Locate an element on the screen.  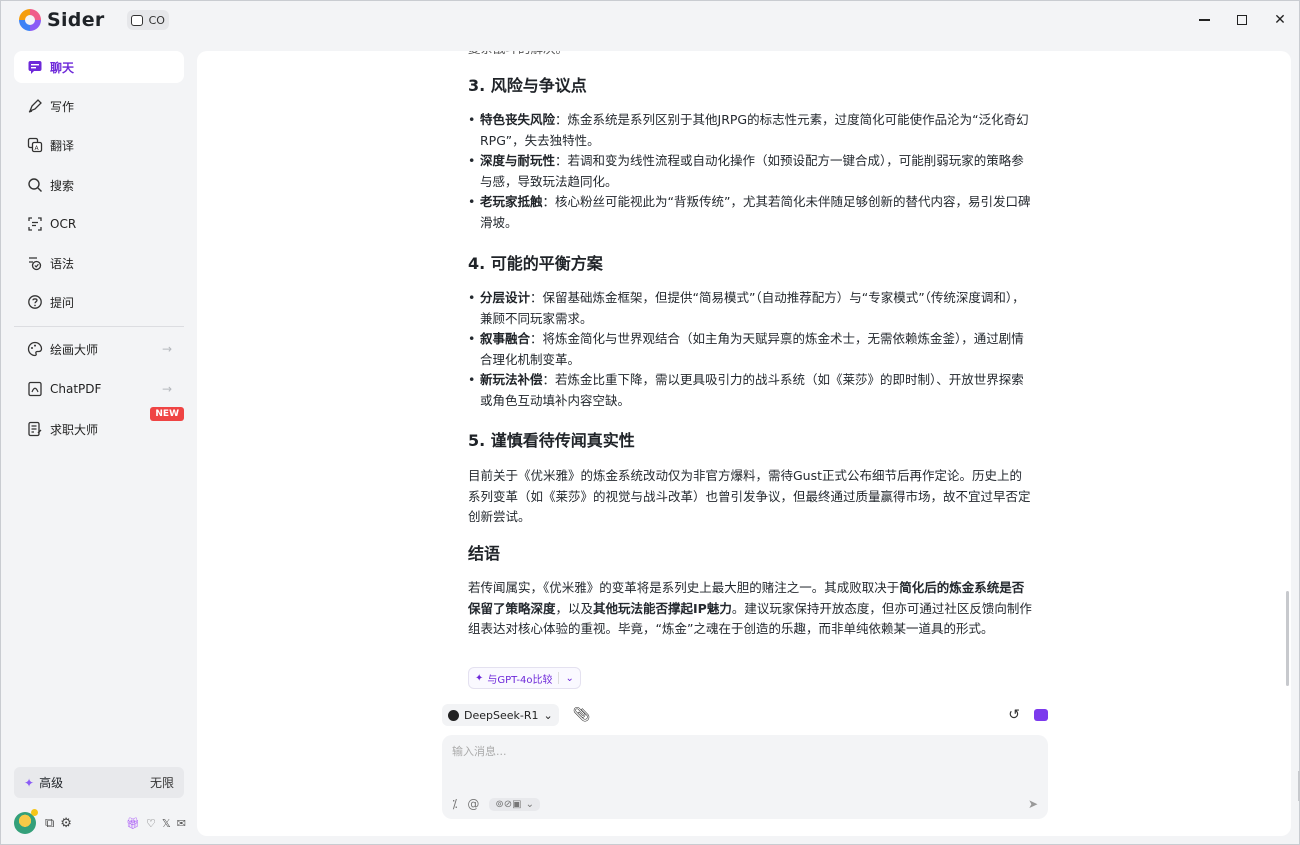
sidebar-item-chat: 聊天 is located at coordinates (99, 67).